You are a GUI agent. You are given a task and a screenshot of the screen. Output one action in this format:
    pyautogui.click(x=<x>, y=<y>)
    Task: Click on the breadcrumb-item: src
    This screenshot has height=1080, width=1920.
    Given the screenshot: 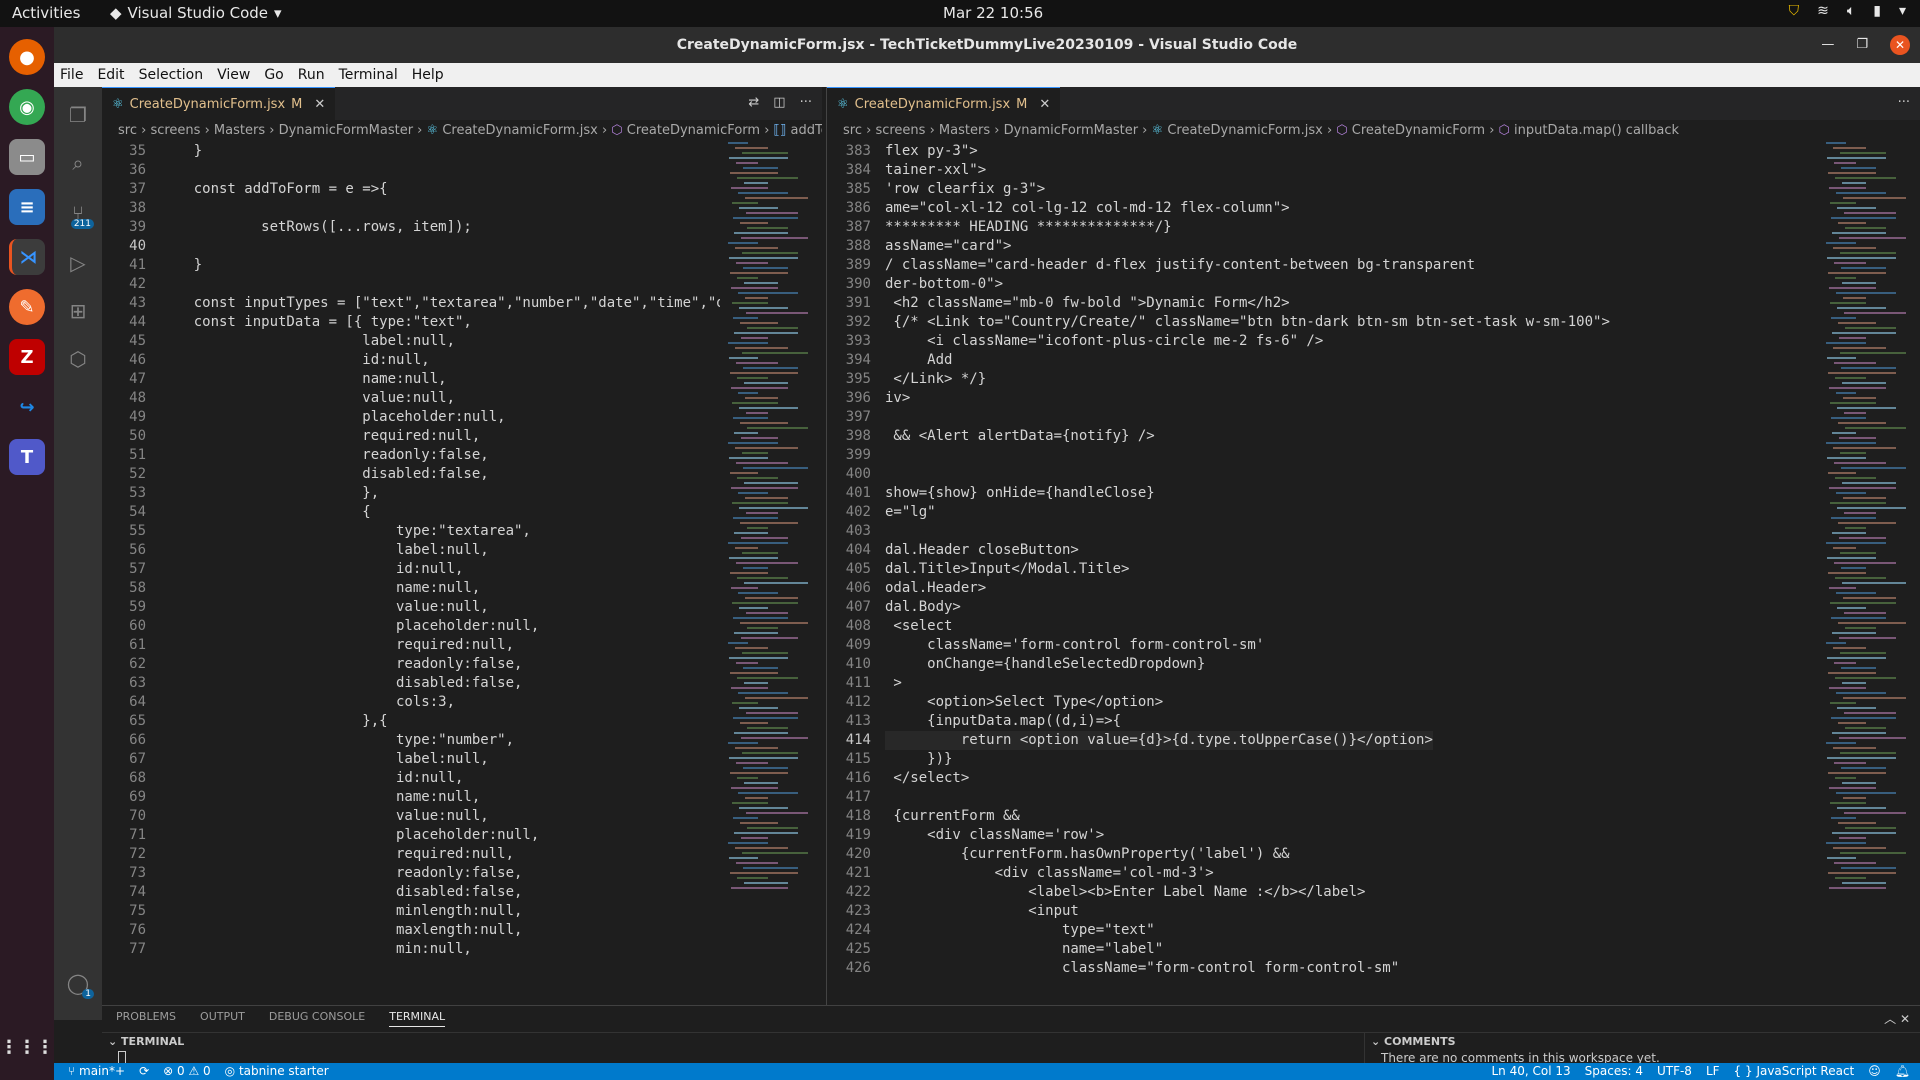 What is the action you would take?
    pyautogui.click(x=127, y=130)
    